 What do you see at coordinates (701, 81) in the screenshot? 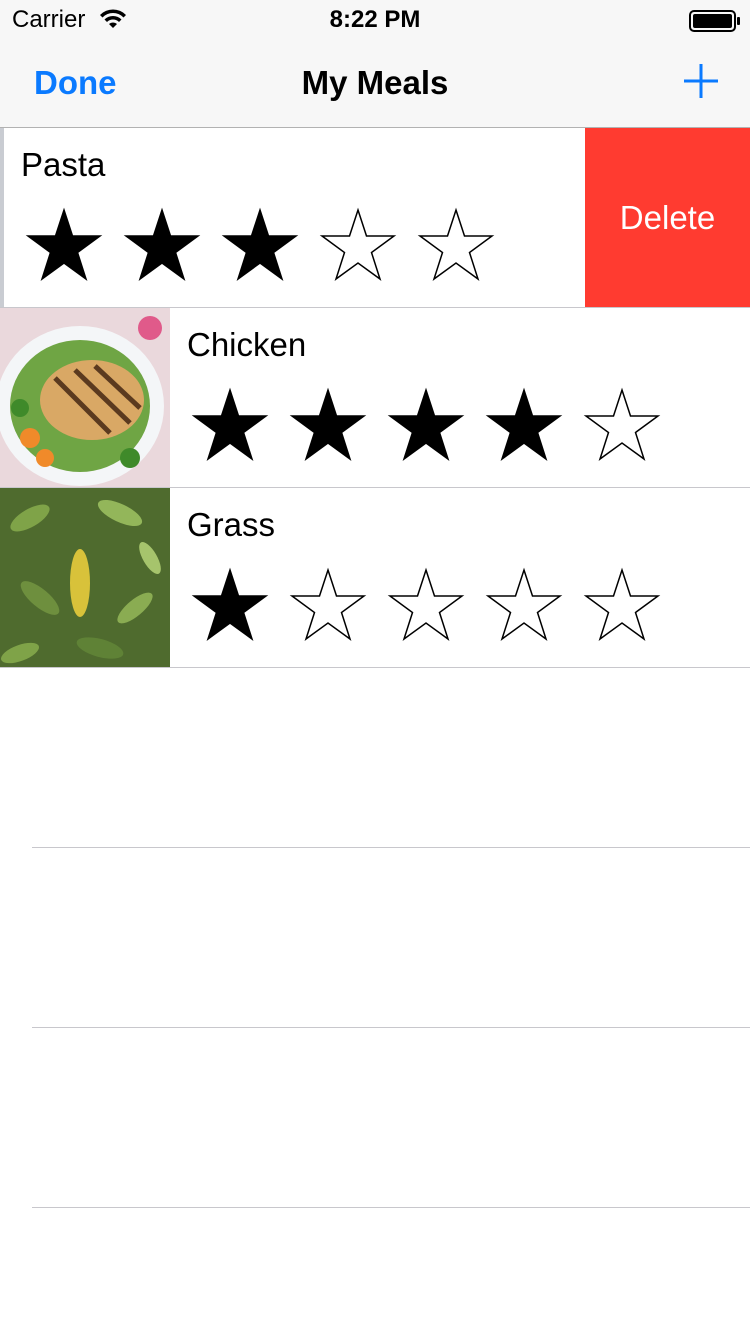
I see `plus-icon` at bounding box center [701, 81].